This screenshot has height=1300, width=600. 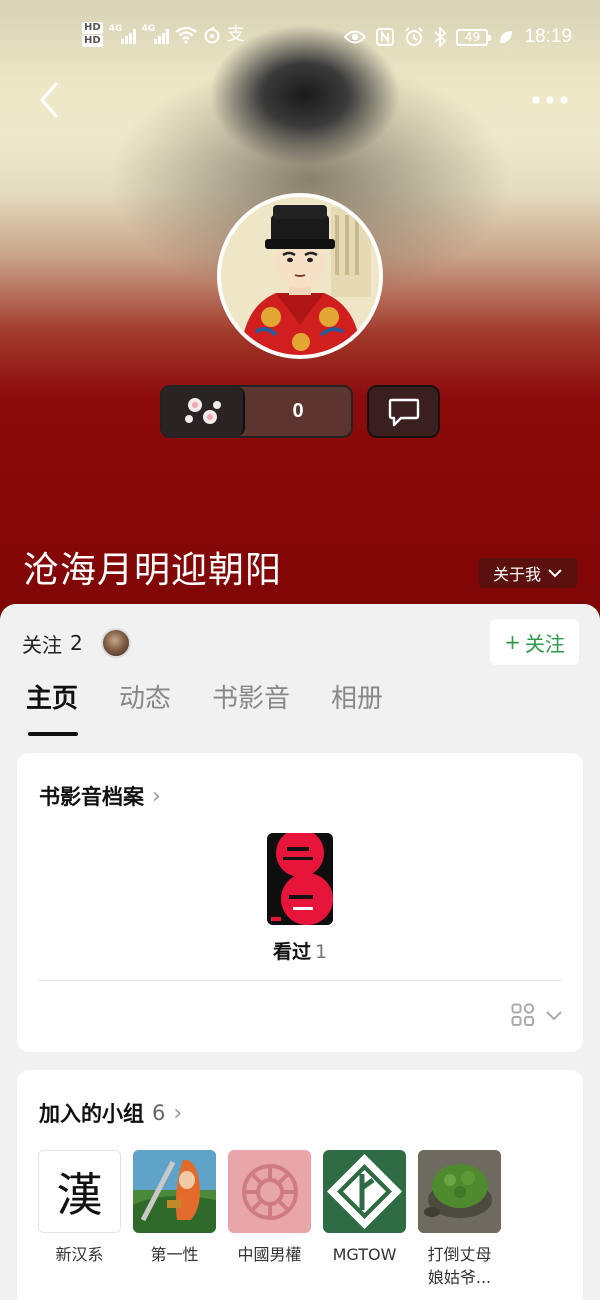 What do you see at coordinates (79, 1254) in the screenshot?
I see `group-name: 新汉系` at bounding box center [79, 1254].